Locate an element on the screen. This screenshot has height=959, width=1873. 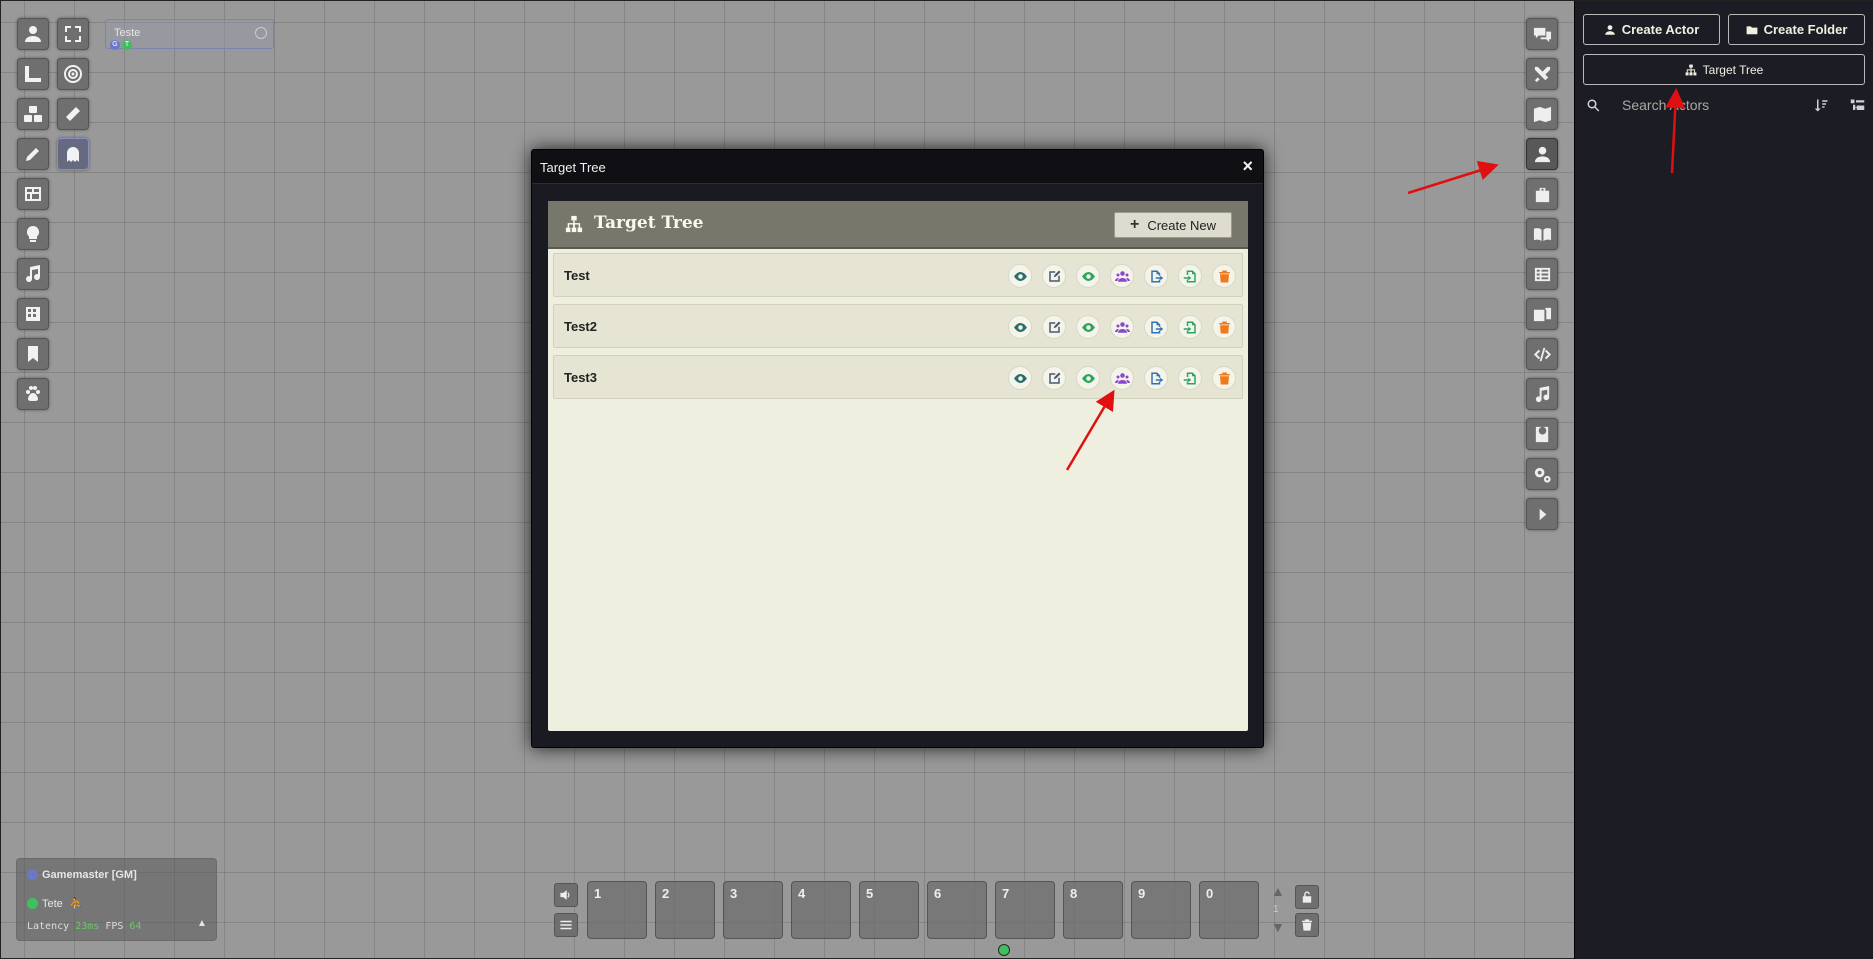
macro-slot-number: 0 is located at coordinates (1210, 893).